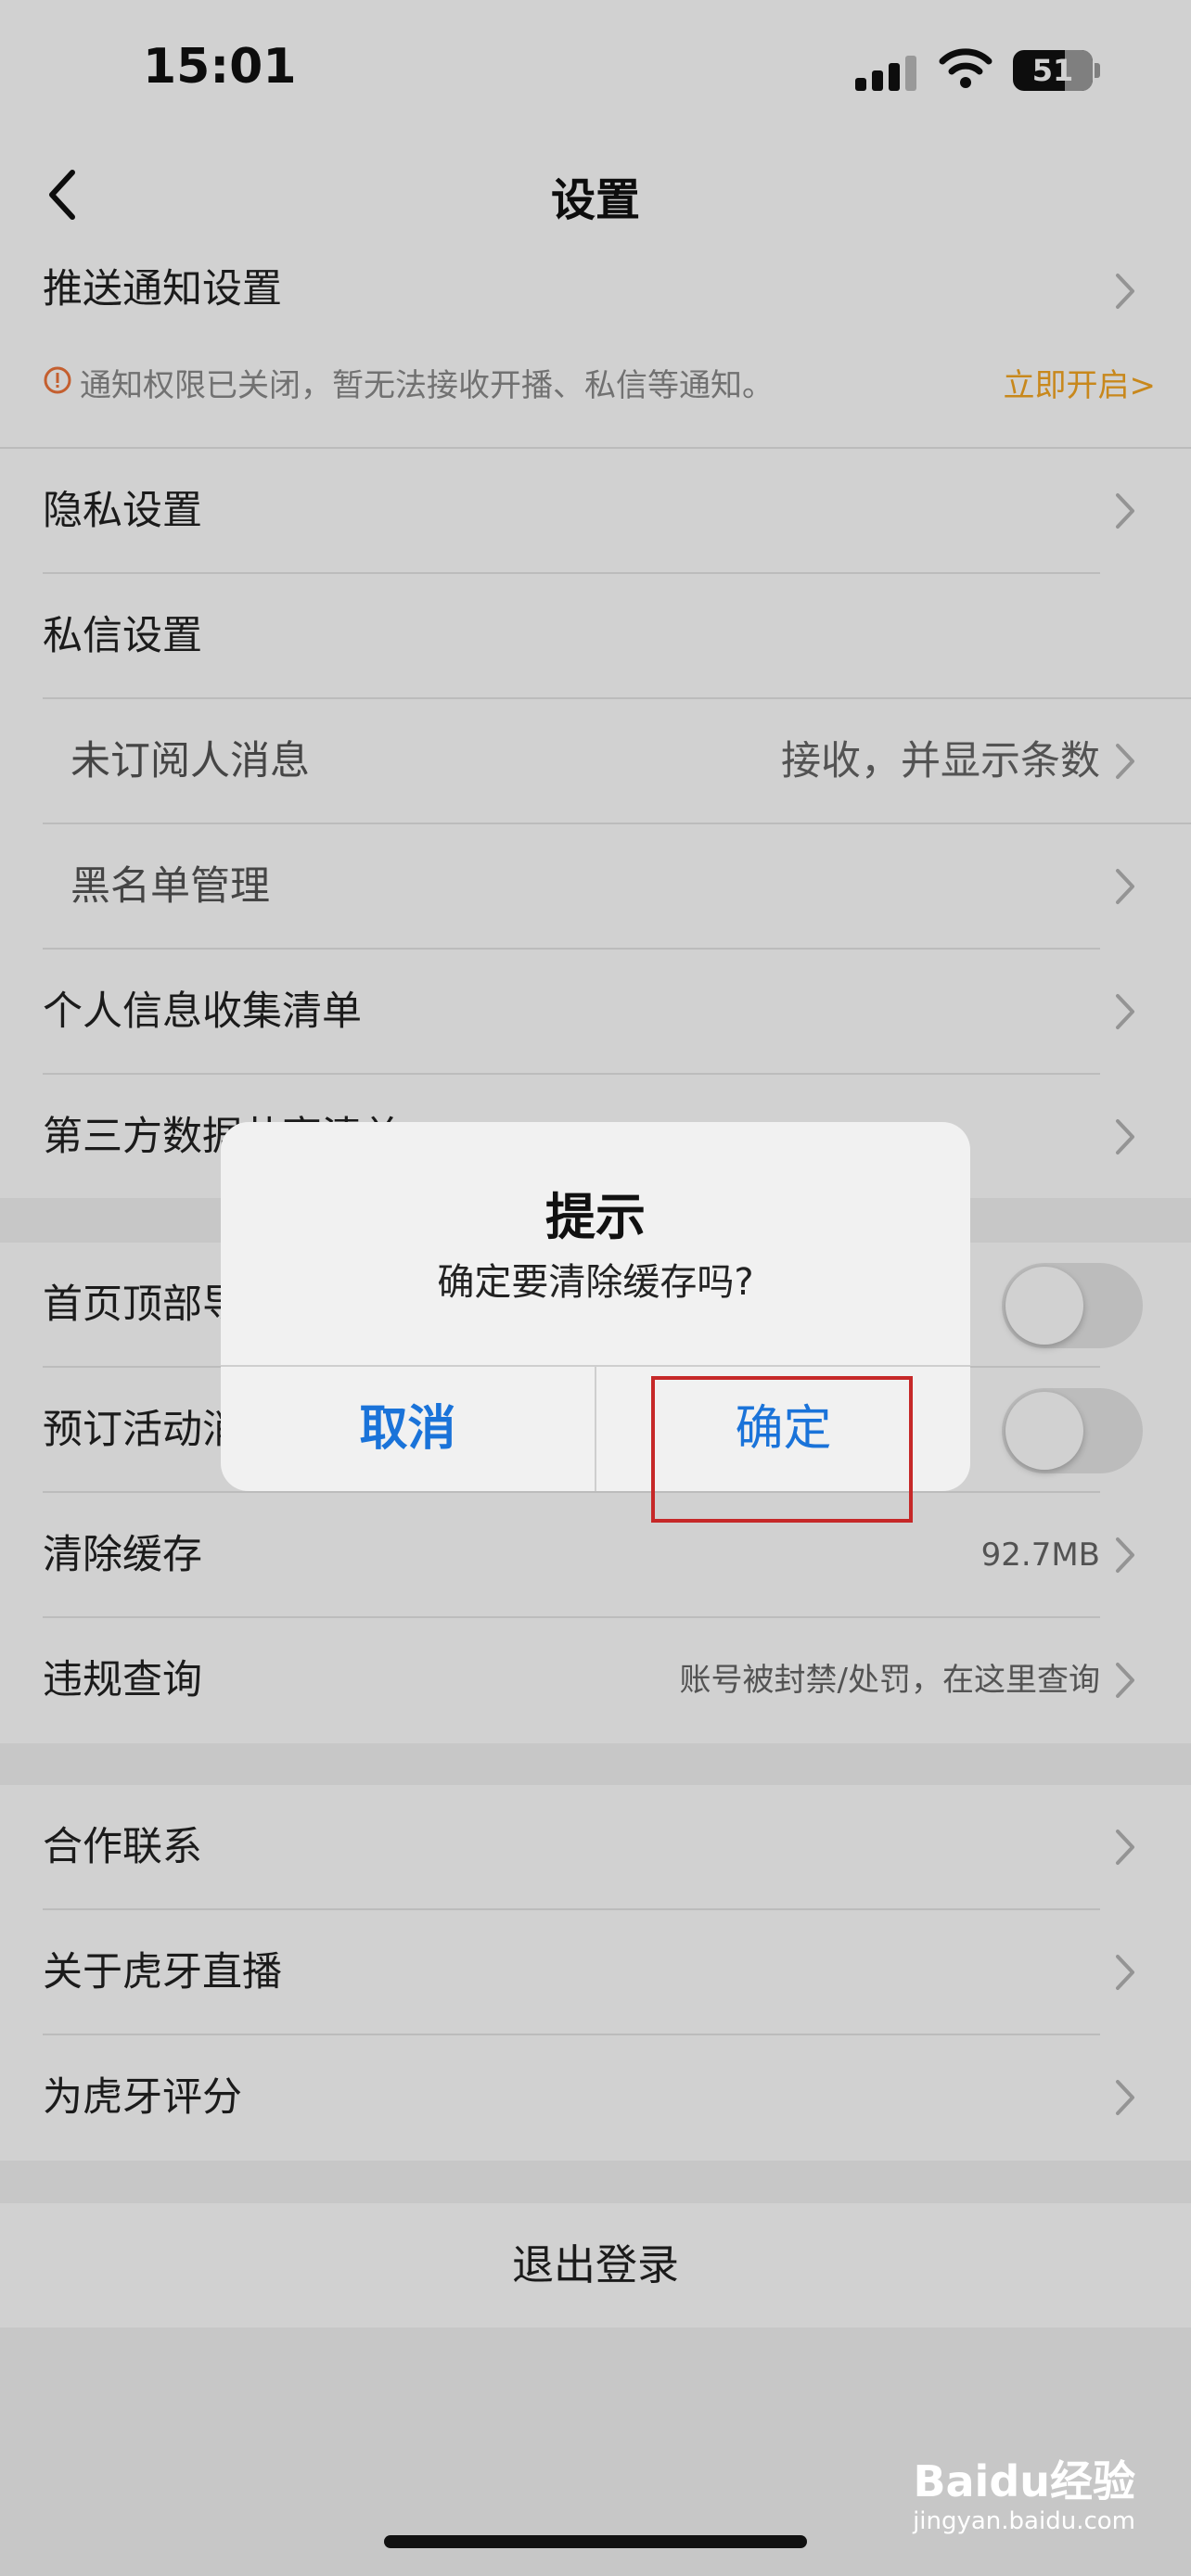 The image size is (1191, 2576). Describe the element at coordinates (408, 1429) in the screenshot. I see `cancel-button: 取消` at that location.